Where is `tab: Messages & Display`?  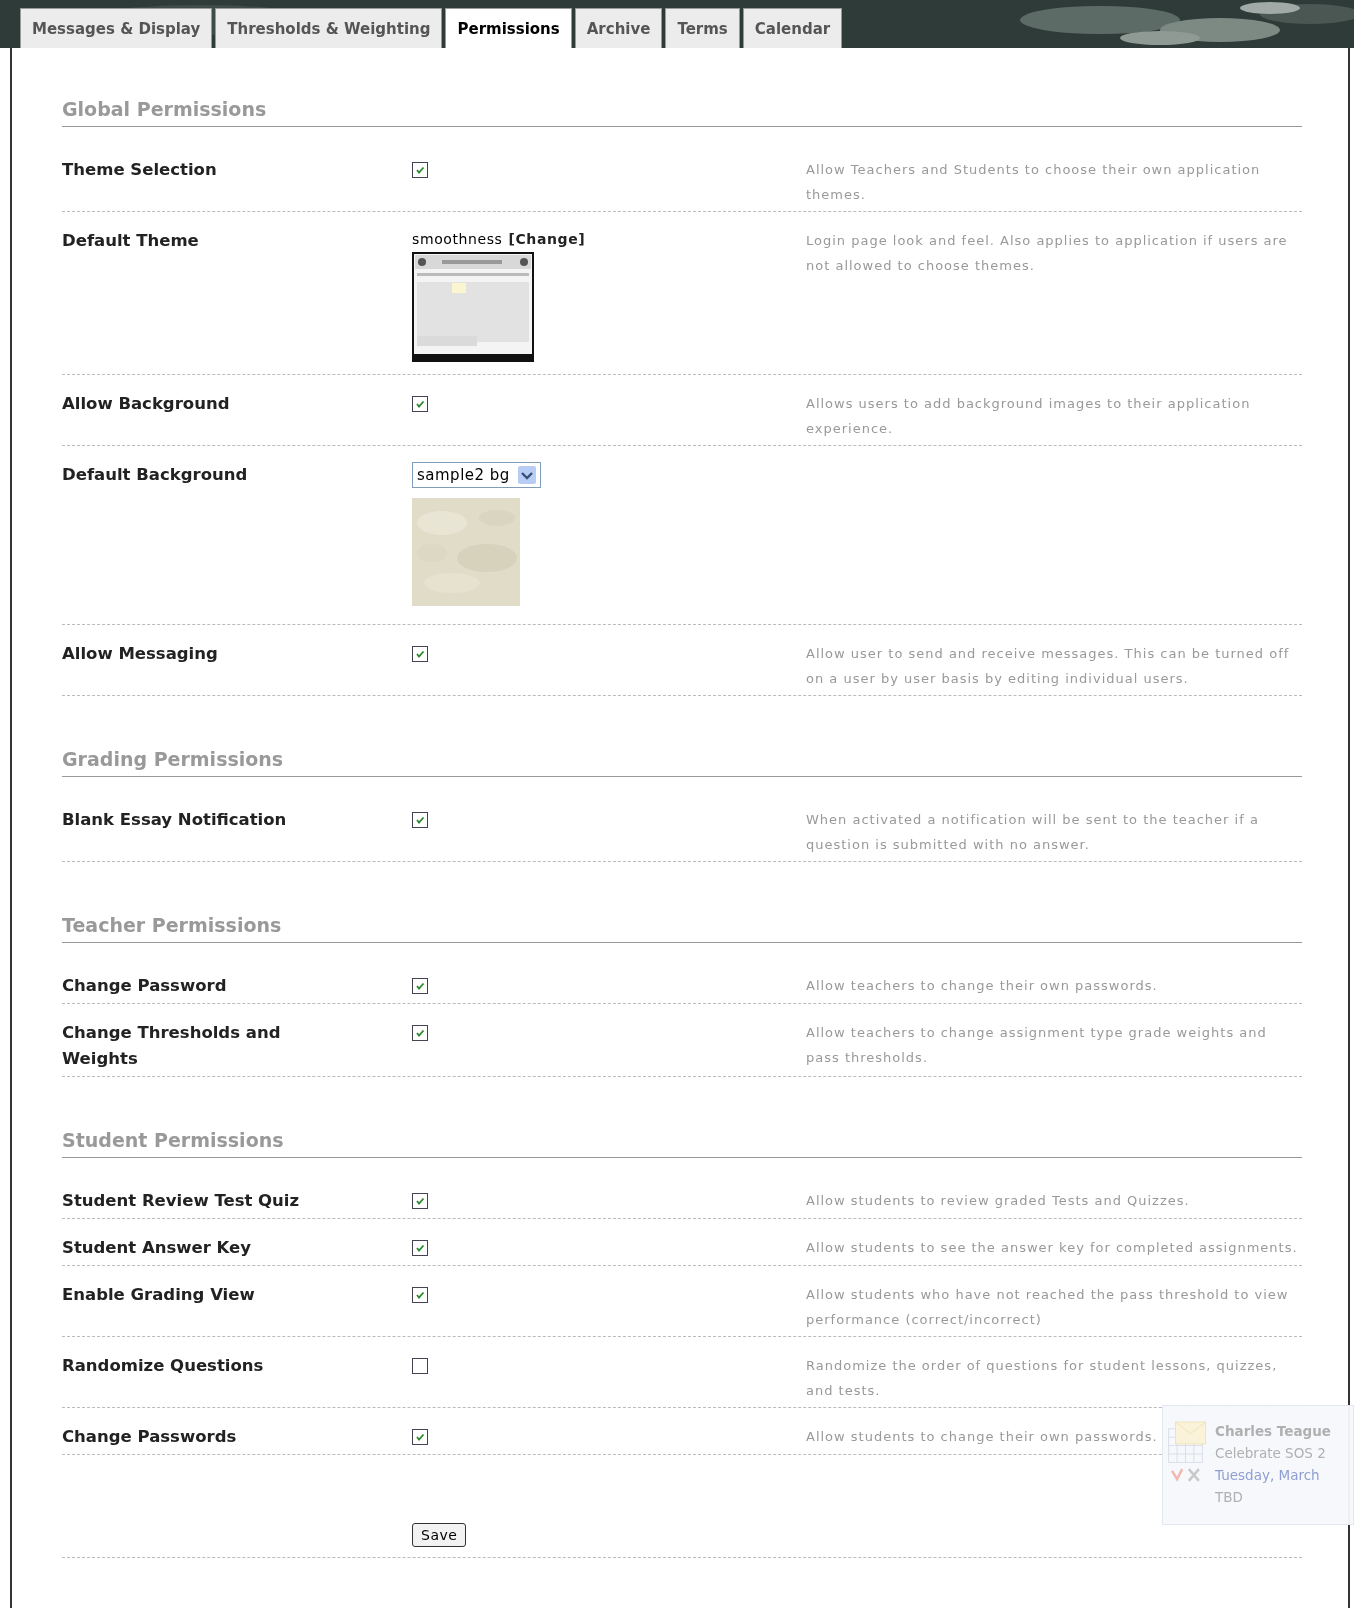 tab: Messages & Display is located at coordinates (116, 28).